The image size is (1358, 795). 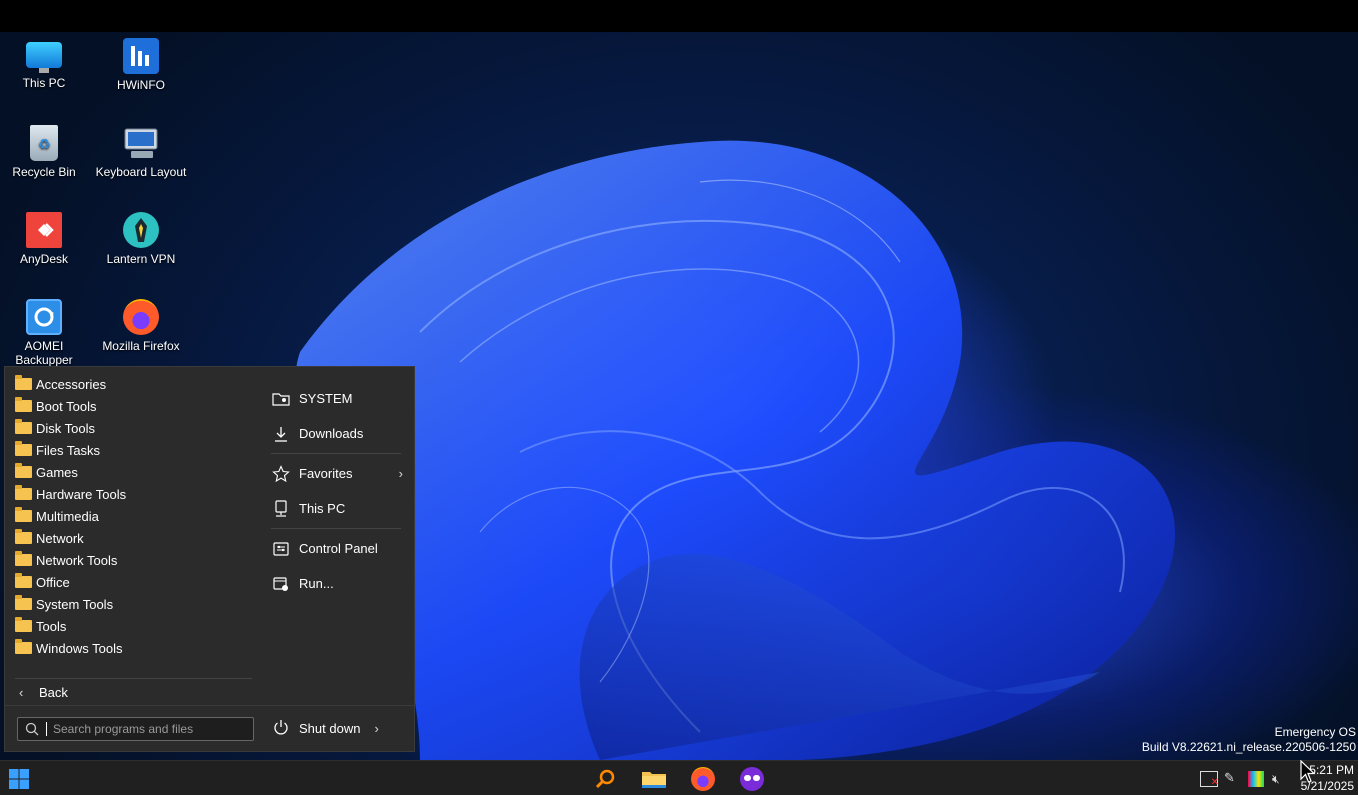 What do you see at coordinates (330, 728) in the screenshot?
I see `shutdown-label: Shut down` at bounding box center [330, 728].